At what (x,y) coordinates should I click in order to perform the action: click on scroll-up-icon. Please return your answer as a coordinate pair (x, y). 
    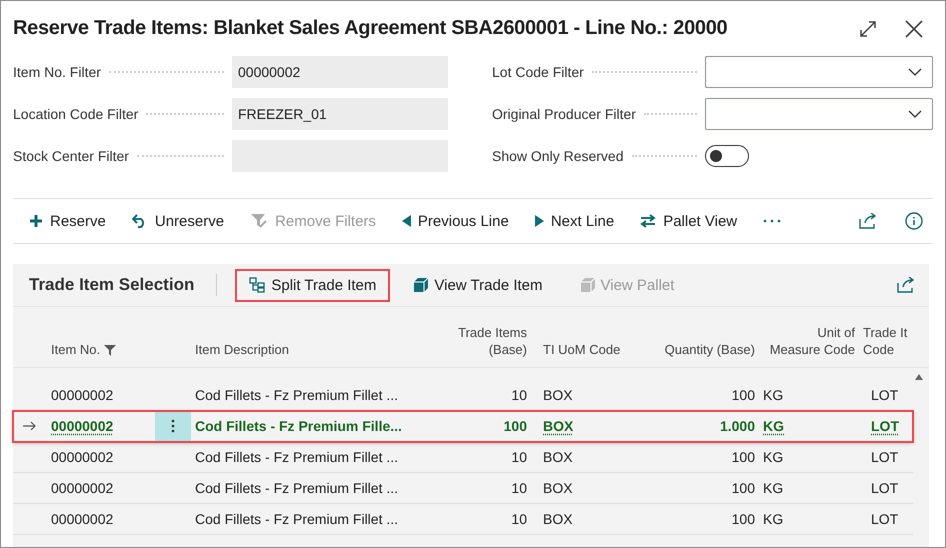
    Looking at the image, I should click on (919, 377).